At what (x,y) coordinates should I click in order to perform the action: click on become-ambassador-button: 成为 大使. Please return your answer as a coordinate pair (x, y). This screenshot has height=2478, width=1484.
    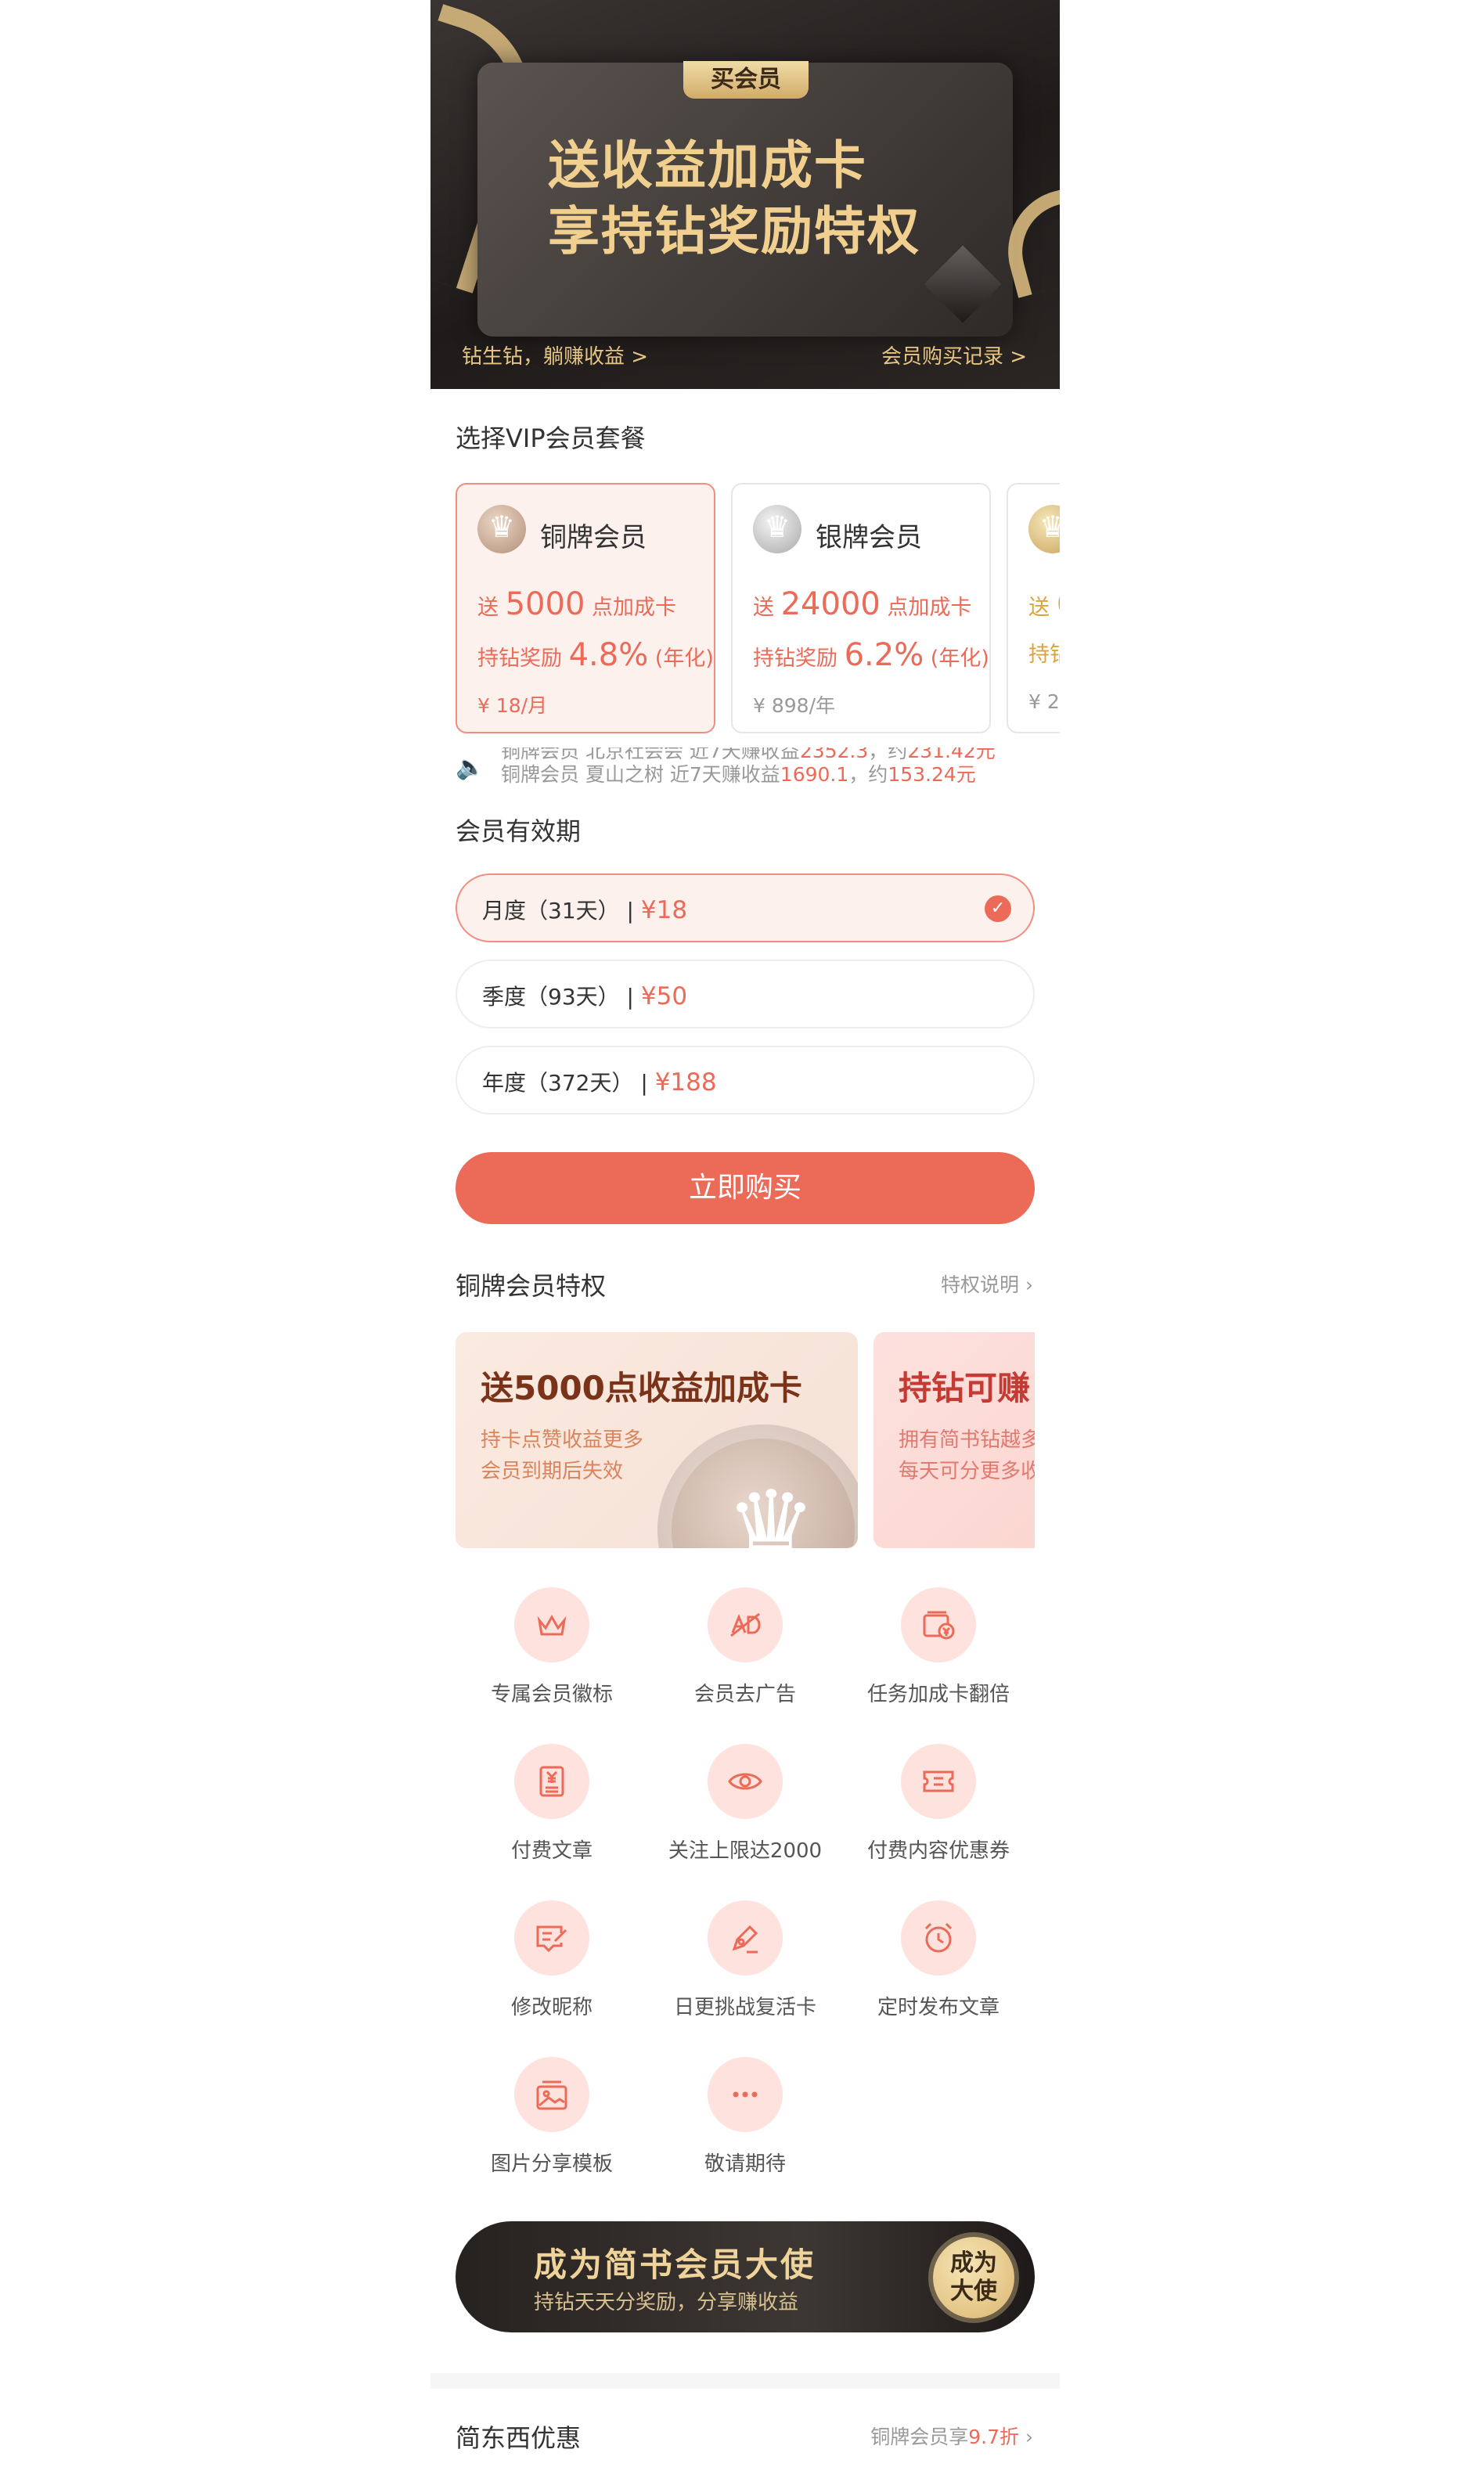
    Looking at the image, I should click on (973, 2277).